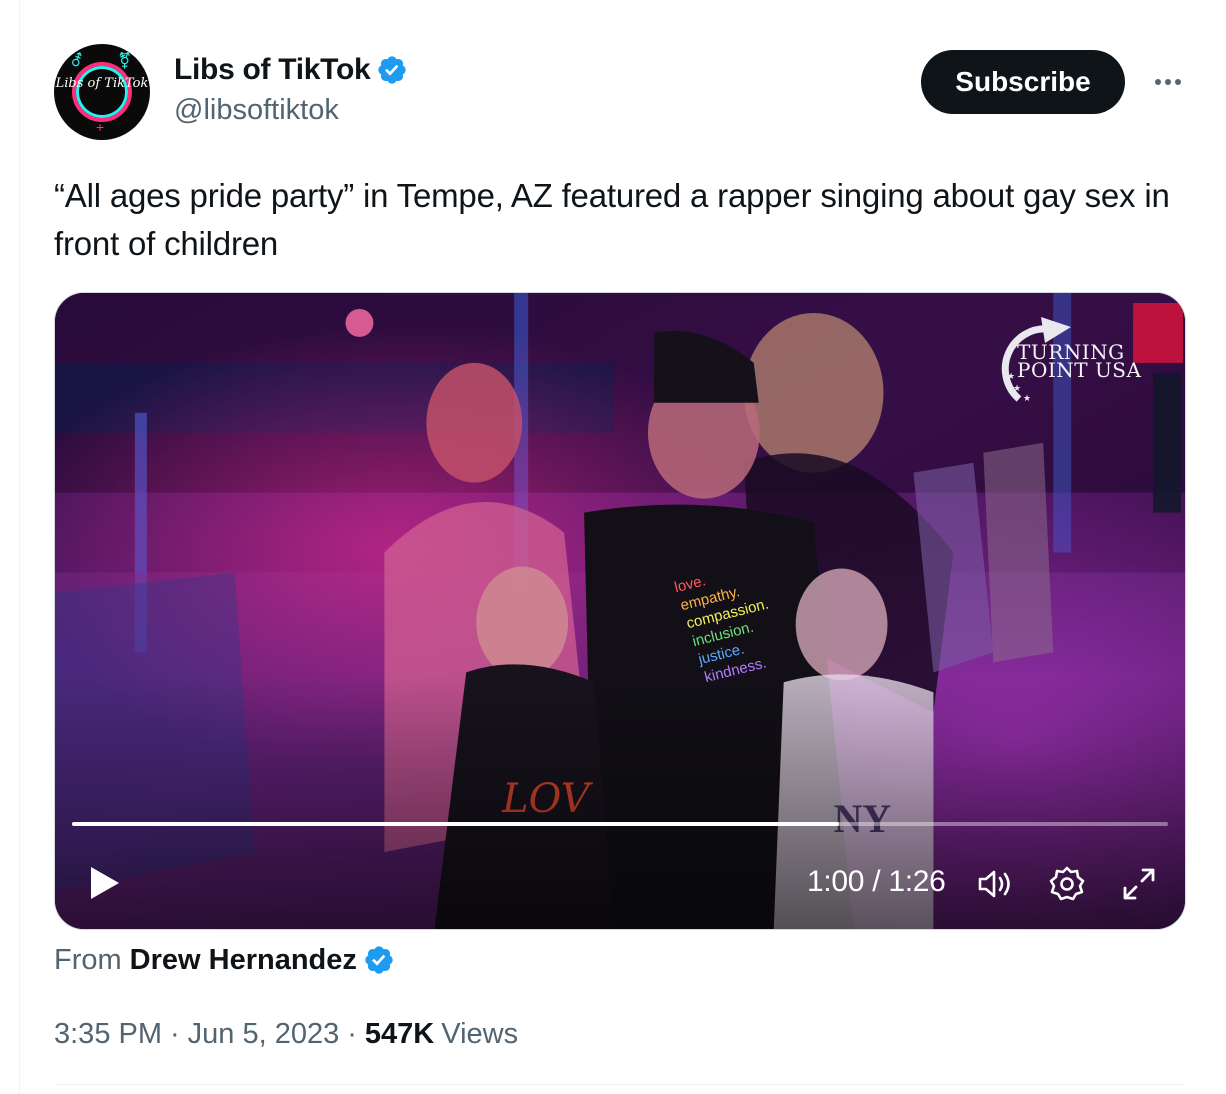 The image size is (1226, 1094). Describe the element at coordinates (125, 61) in the screenshot. I see `transgender-symbol-icon: ⚧` at that location.